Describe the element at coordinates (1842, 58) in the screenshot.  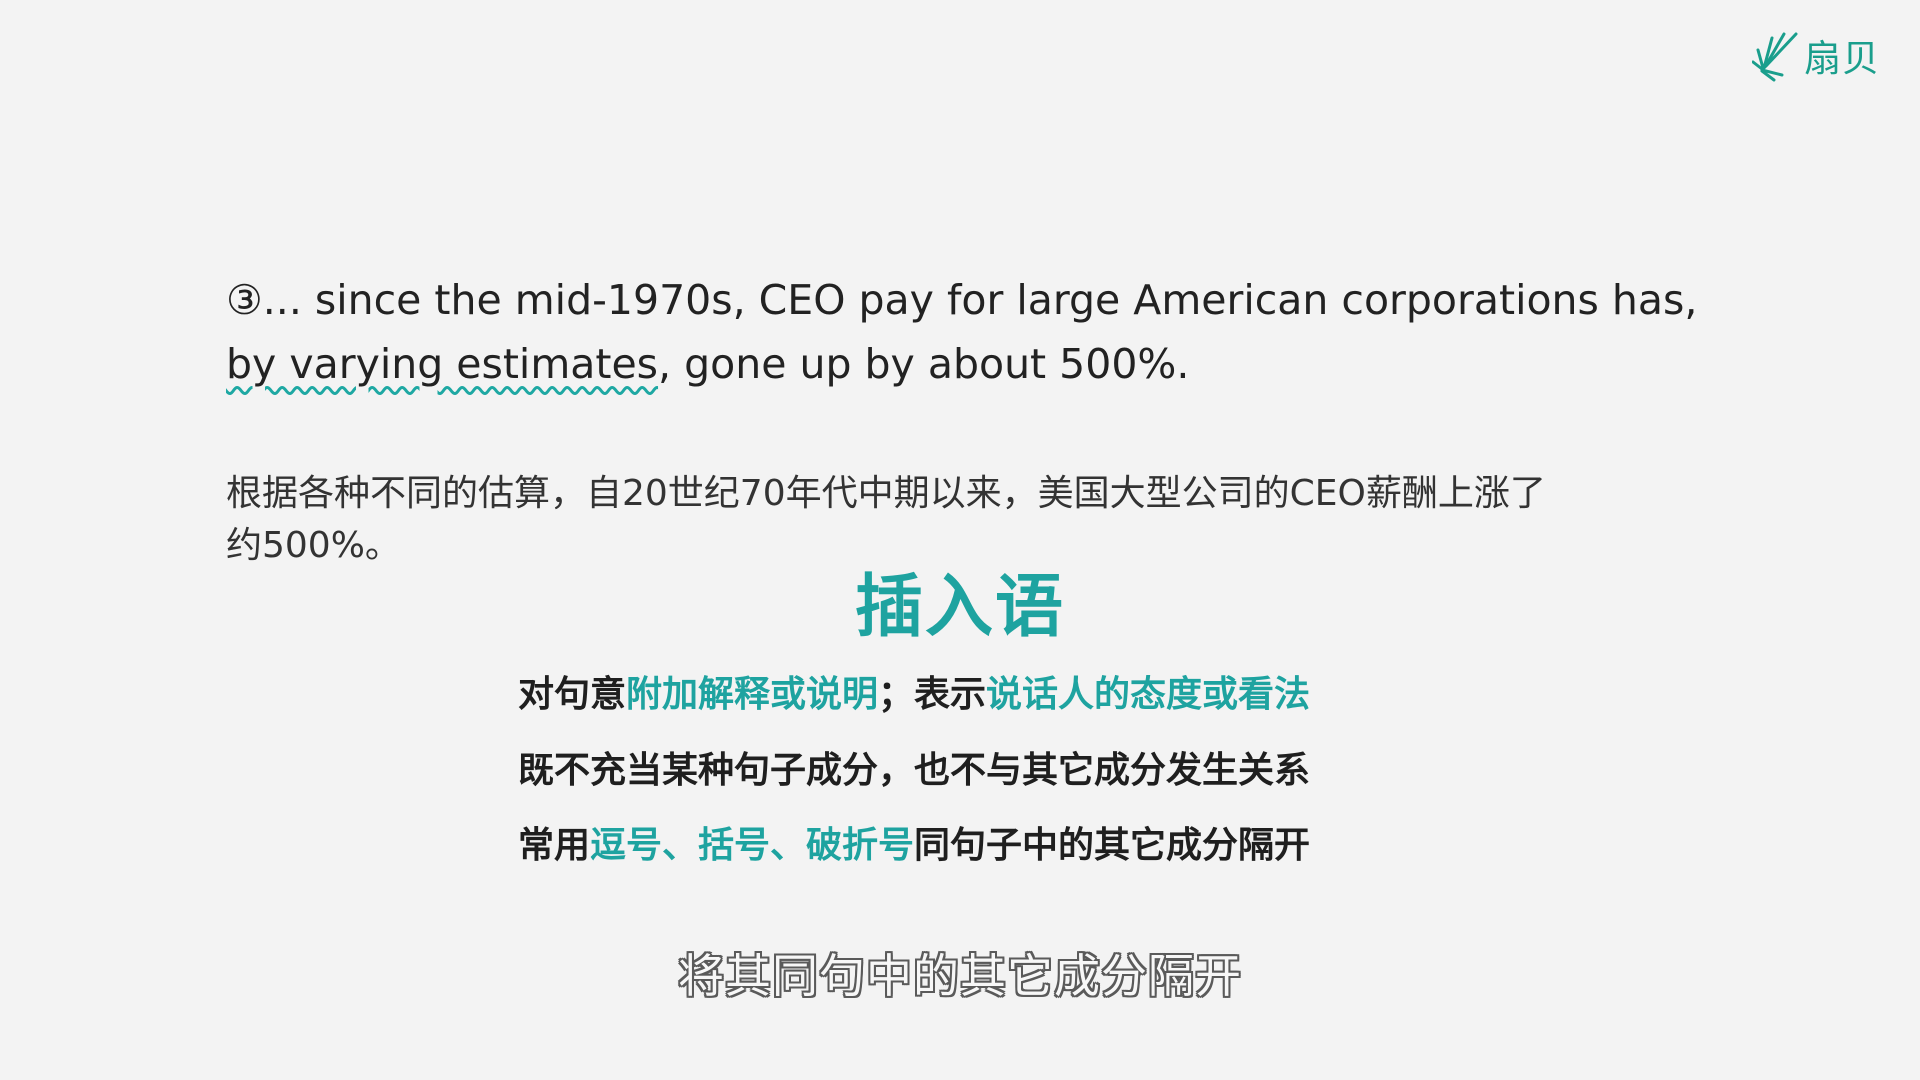
I see `brand-name: 扇贝` at that location.